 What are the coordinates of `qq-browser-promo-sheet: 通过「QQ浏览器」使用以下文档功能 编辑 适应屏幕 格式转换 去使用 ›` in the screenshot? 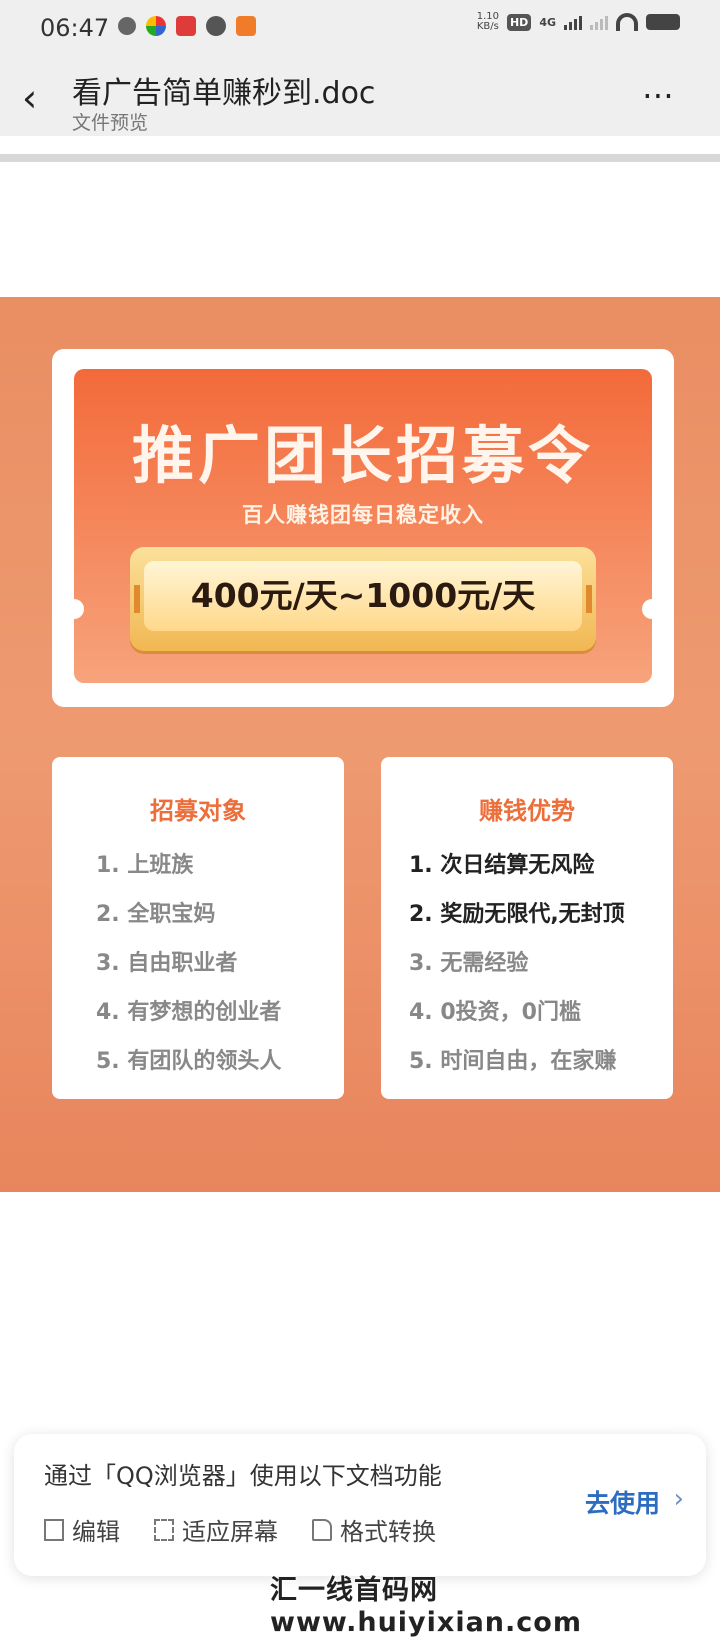 It's located at (360, 1505).